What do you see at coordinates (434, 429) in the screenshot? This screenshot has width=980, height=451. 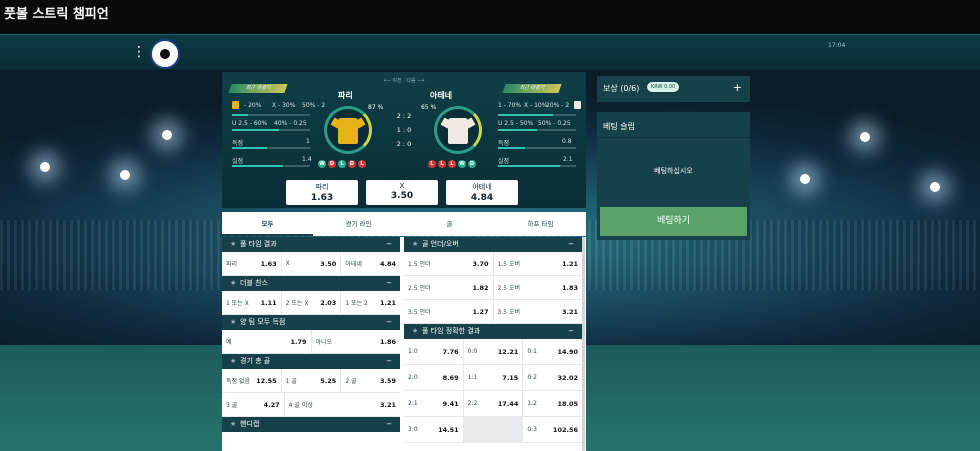 I see `odds-selection: 3:0 14.51` at bounding box center [434, 429].